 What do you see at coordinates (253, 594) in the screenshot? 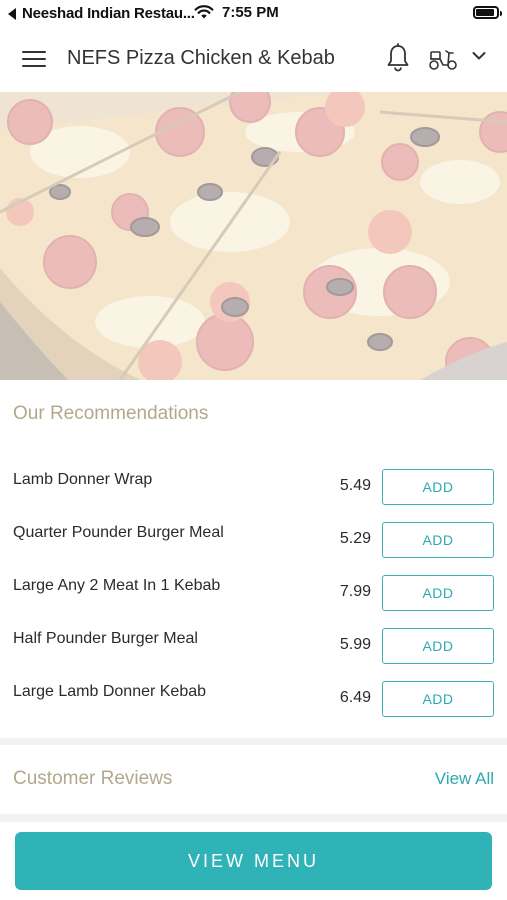
I see `list-item: Large Any 2 Meat In 1 Kebab 7.99 ADD` at bounding box center [253, 594].